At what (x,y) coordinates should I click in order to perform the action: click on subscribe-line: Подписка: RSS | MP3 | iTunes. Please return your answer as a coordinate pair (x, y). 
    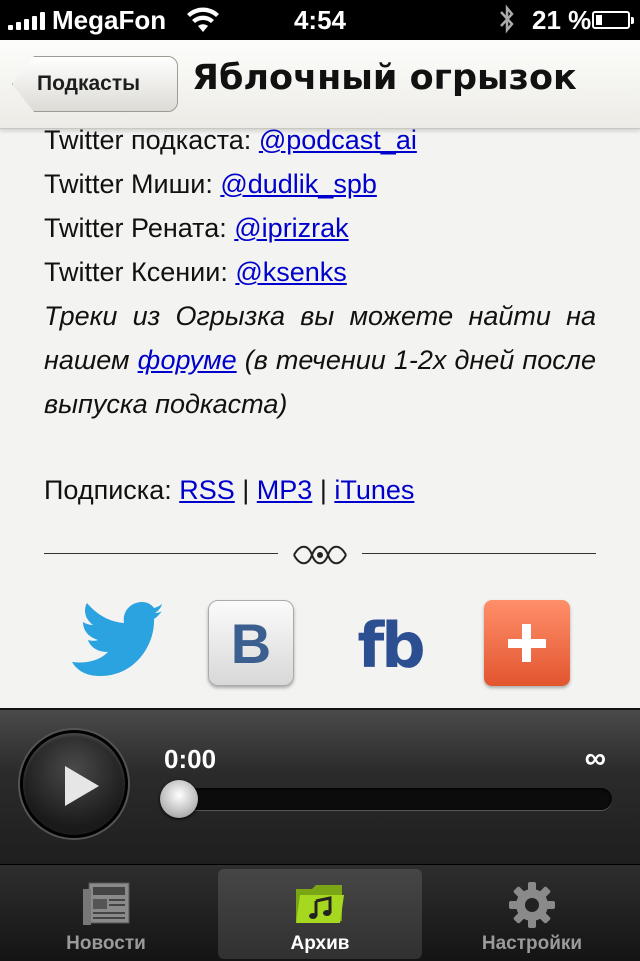
    Looking at the image, I should click on (229, 490).